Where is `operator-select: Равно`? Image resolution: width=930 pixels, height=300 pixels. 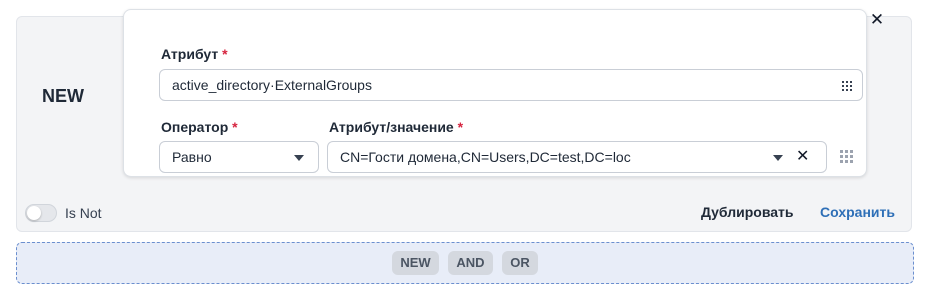 operator-select: Равно is located at coordinates (239, 157).